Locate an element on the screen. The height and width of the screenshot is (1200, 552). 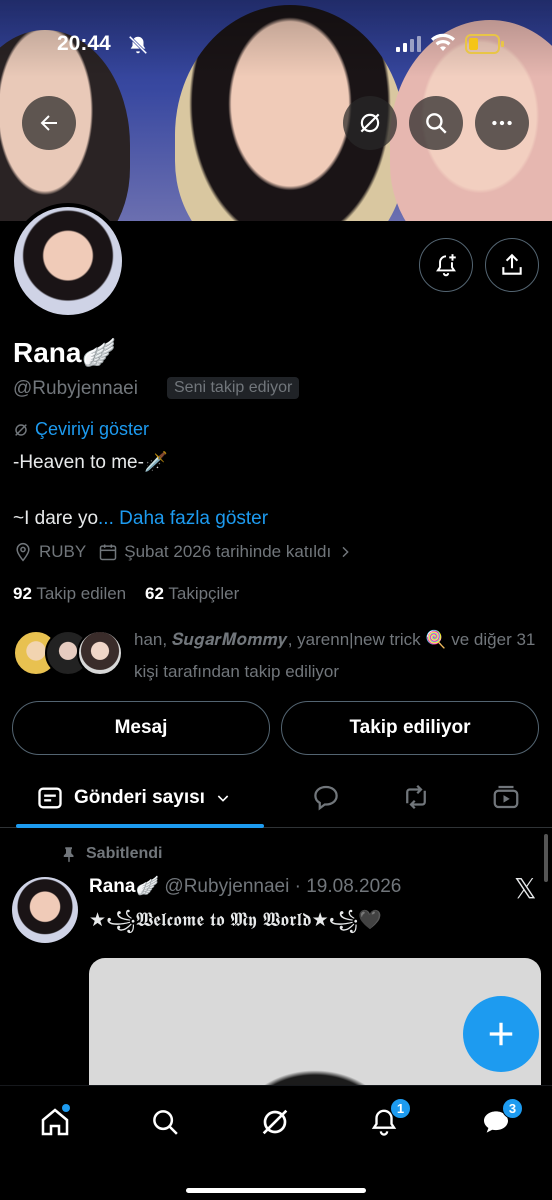
following-link: 92 Takip edilen is located at coordinates (69, 593).